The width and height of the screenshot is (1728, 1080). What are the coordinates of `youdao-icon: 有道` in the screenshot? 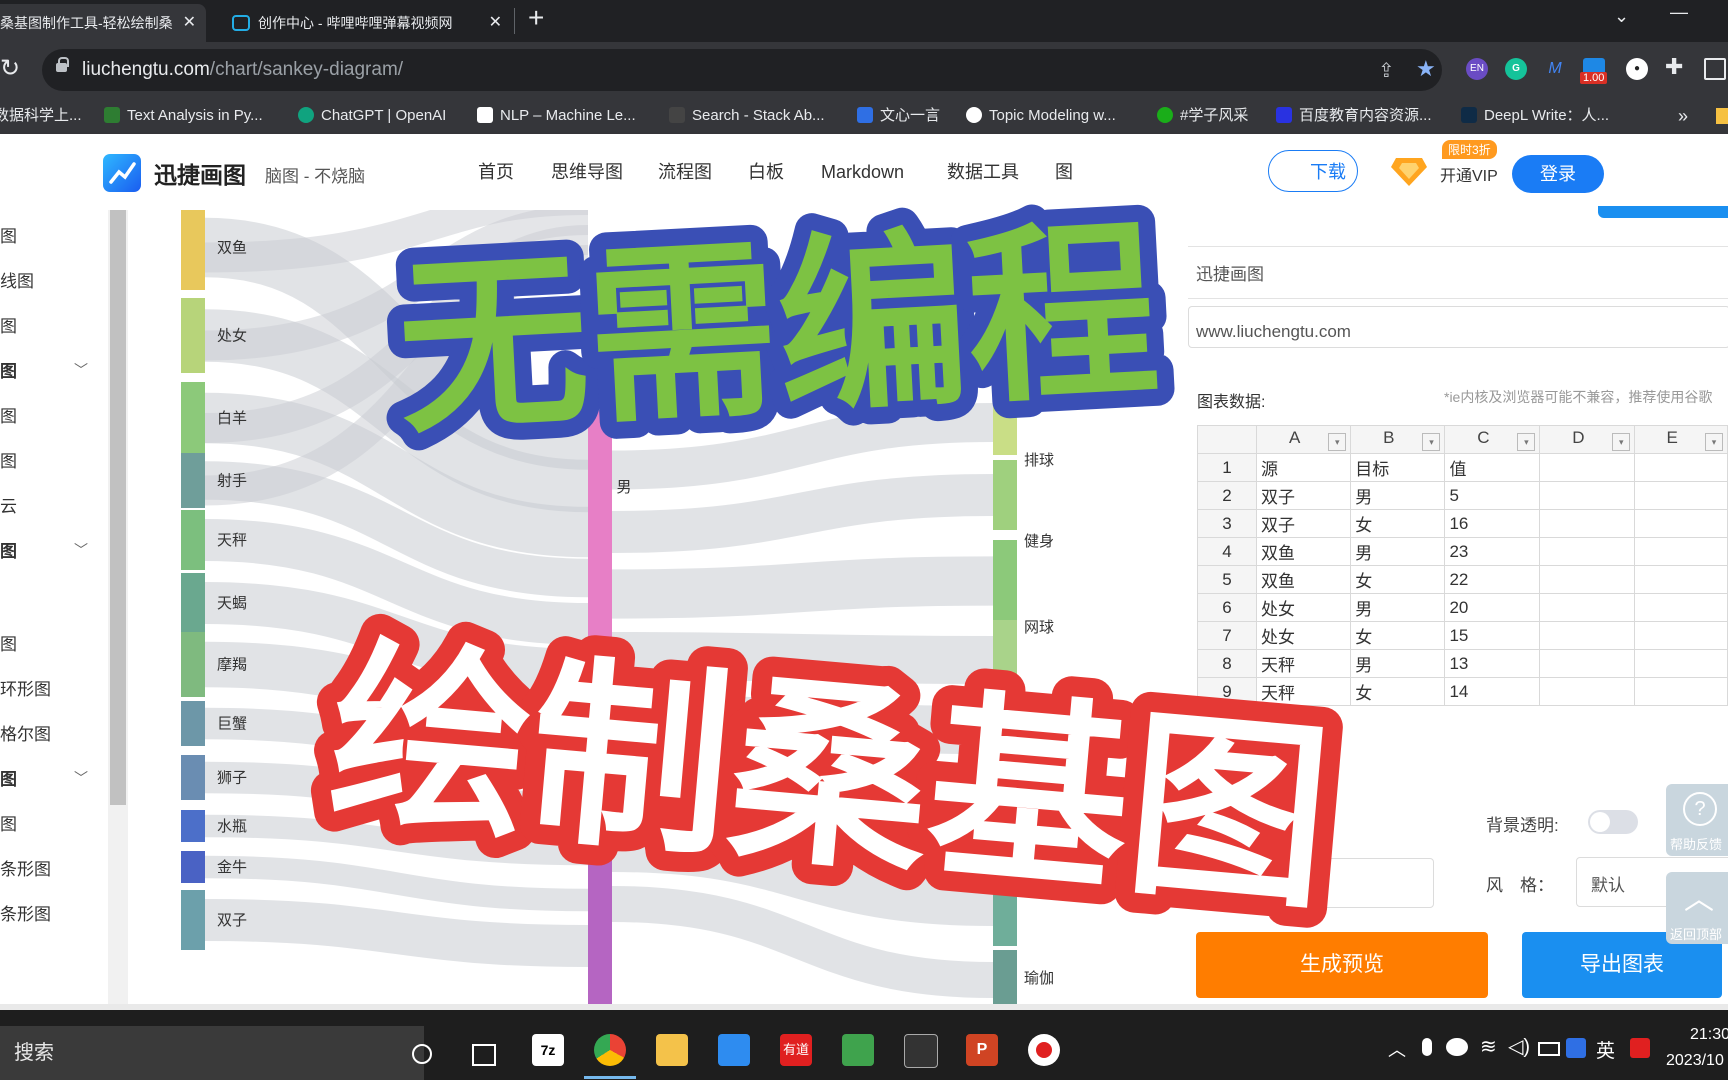 It's located at (796, 1050).